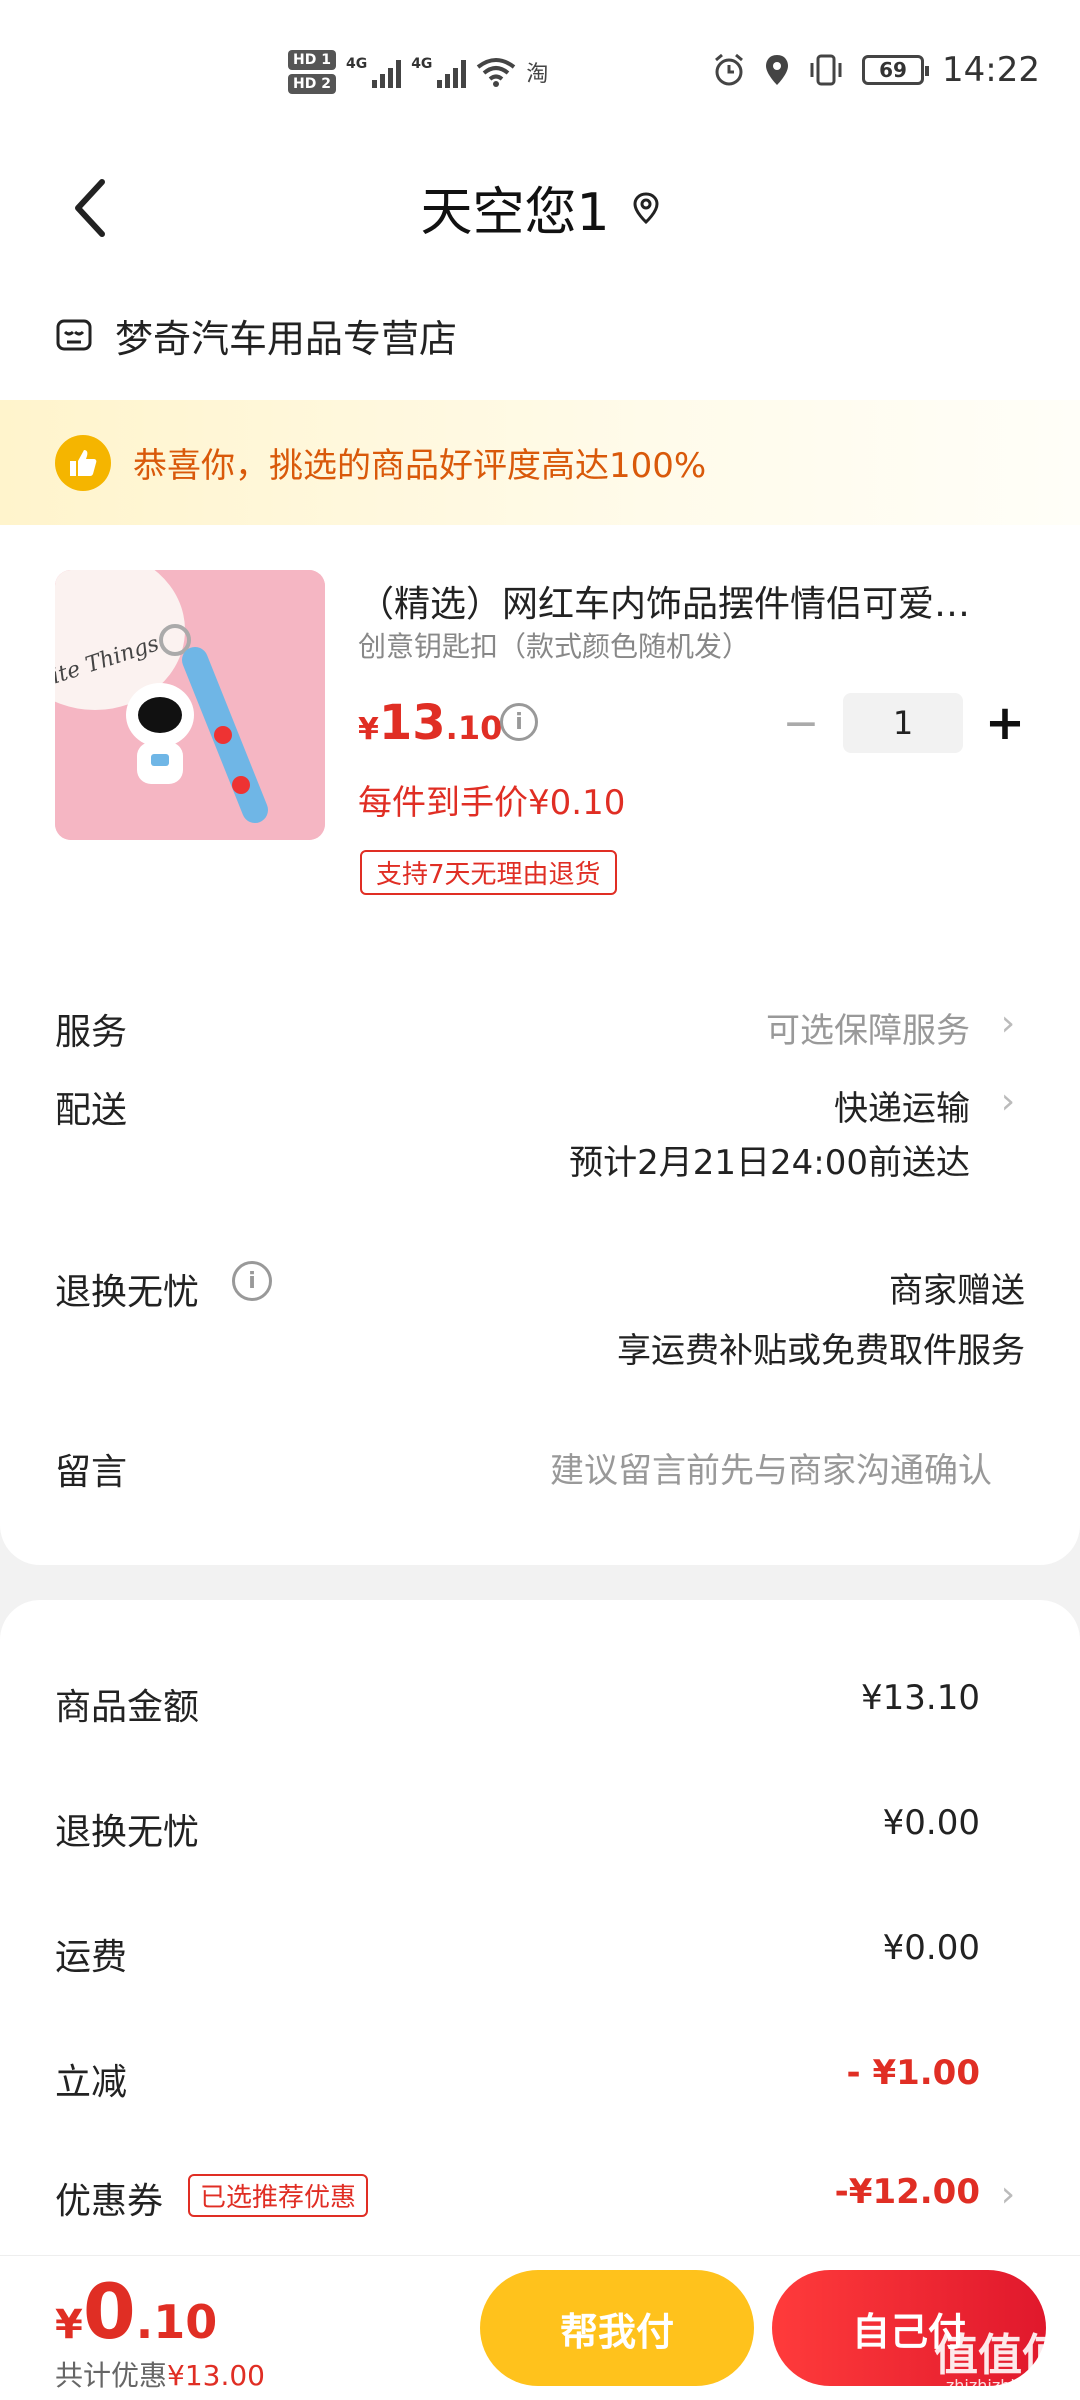 The image size is (1080, 2400). Describe the element at coordinates (74, 335) in the screenshot. I see `store-icon` at that location.